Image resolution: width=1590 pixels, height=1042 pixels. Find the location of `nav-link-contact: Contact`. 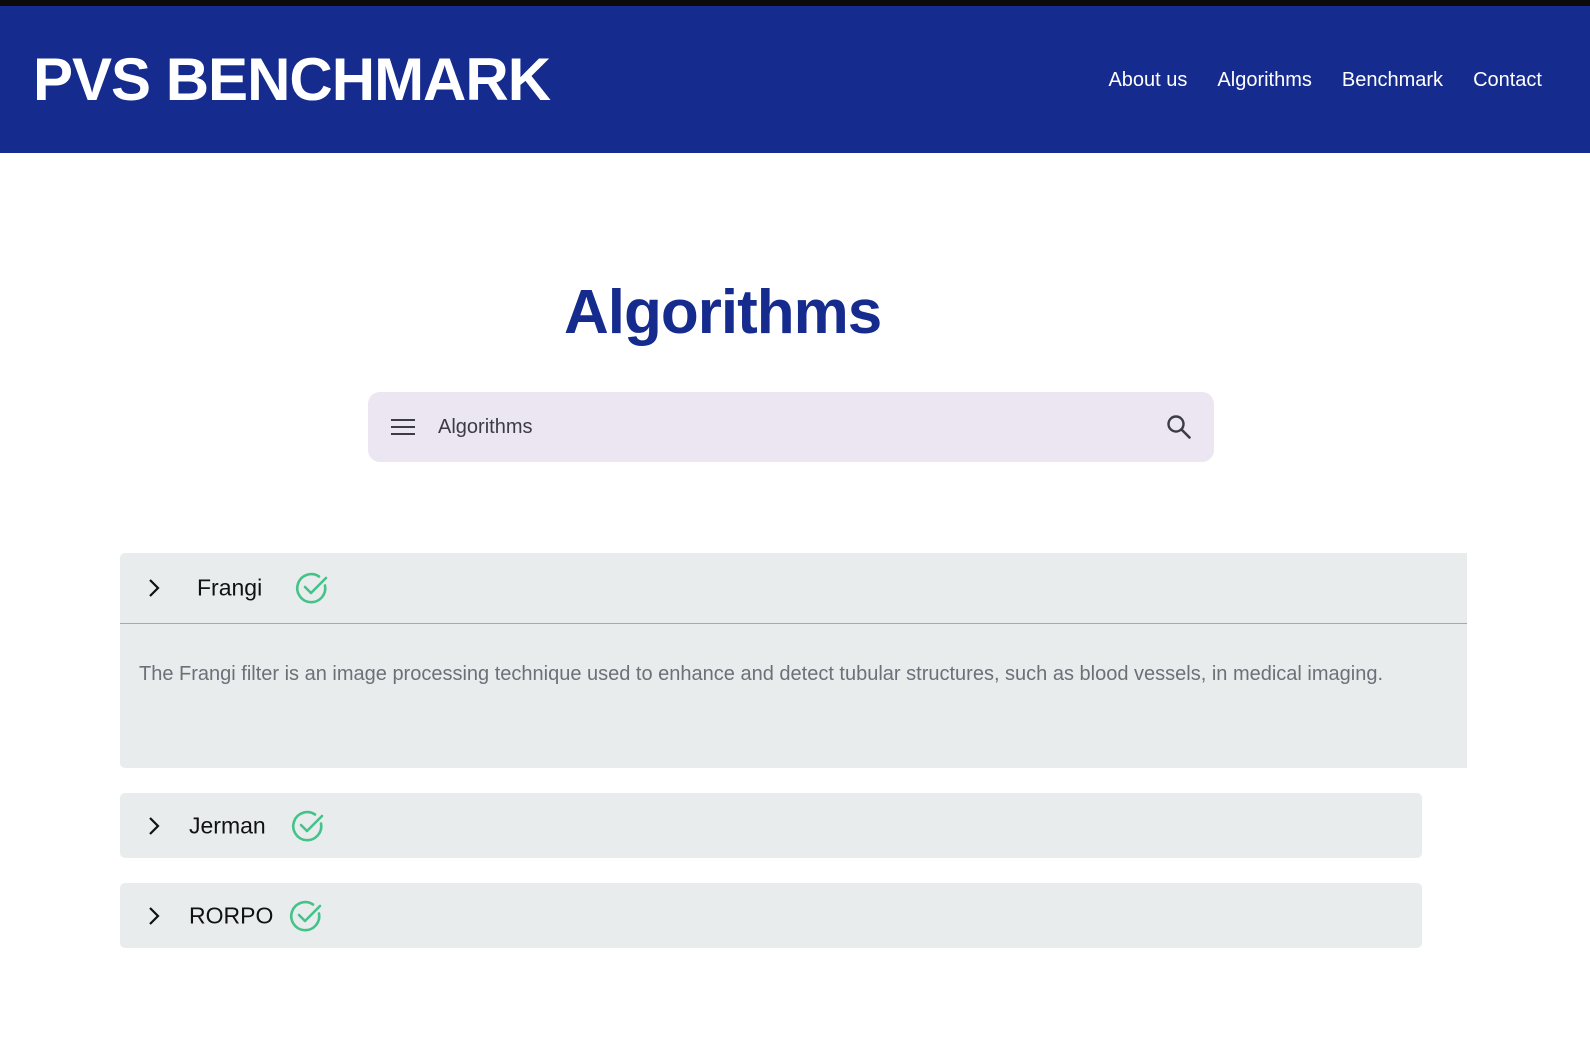

nav-link-contact: Contact is located at coordinates (1507, 80).